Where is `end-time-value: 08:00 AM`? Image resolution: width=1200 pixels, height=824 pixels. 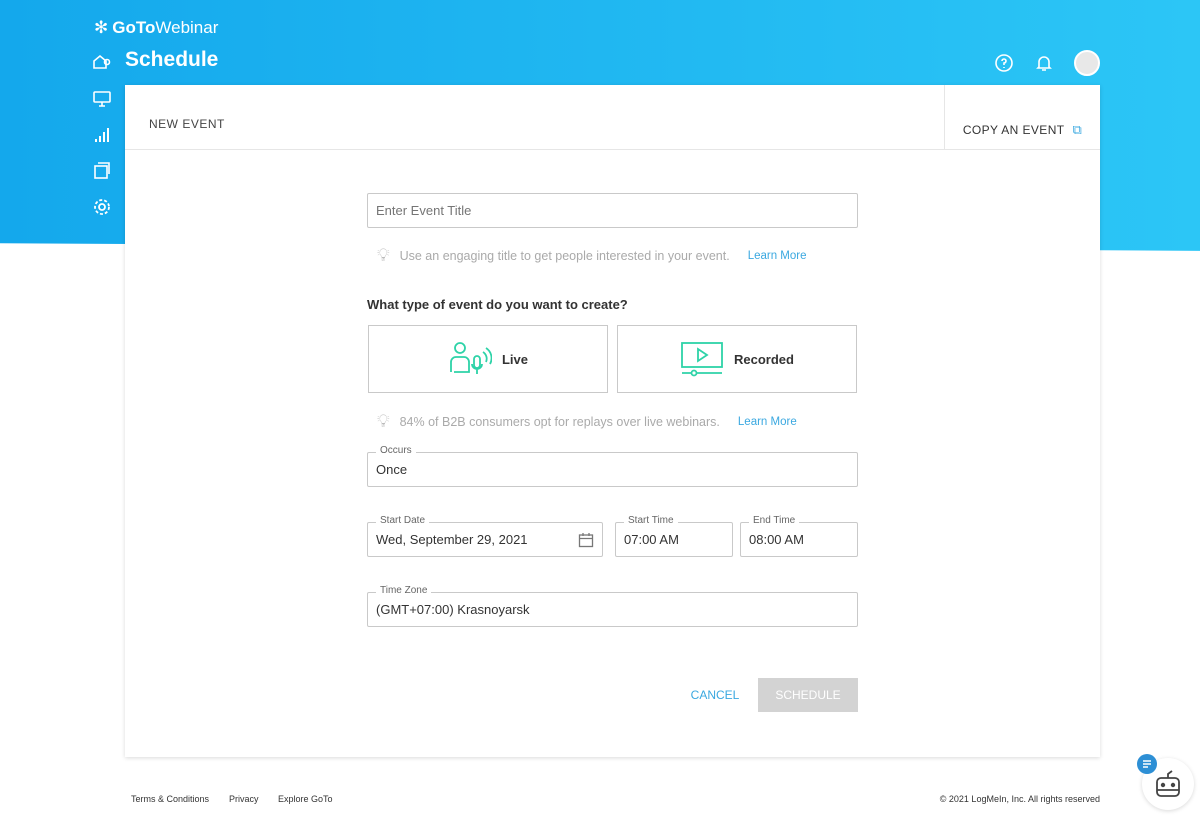
end-time-value: 08:00 AM is located at coordinates (776, 539).